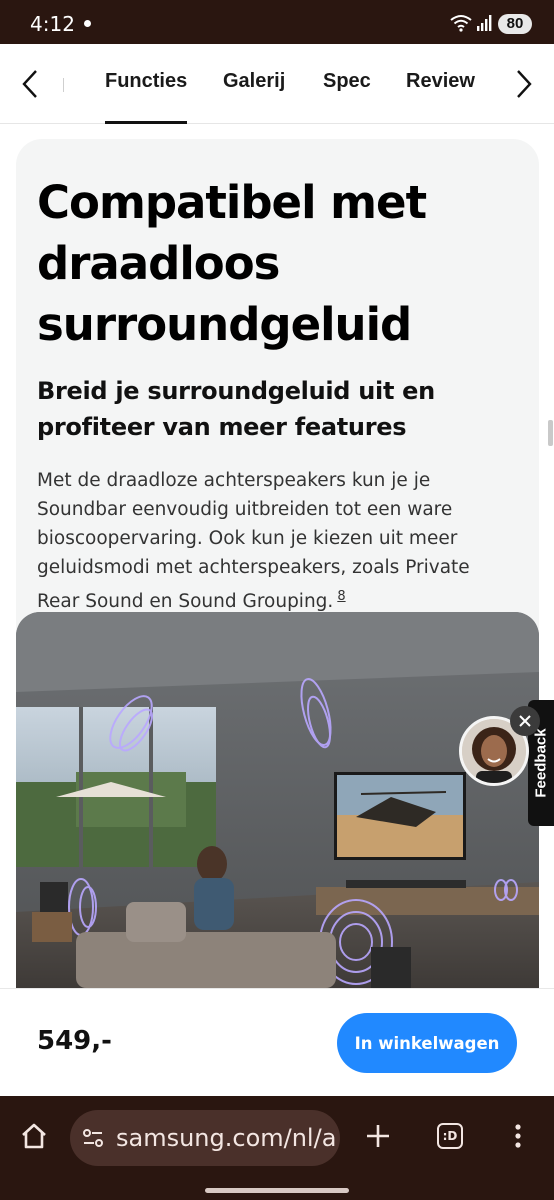  What do you see at coordinates (450, 1136) in the screenshot?
I see `tab-switcher-button: :D` at bounding box center [450, 1136].